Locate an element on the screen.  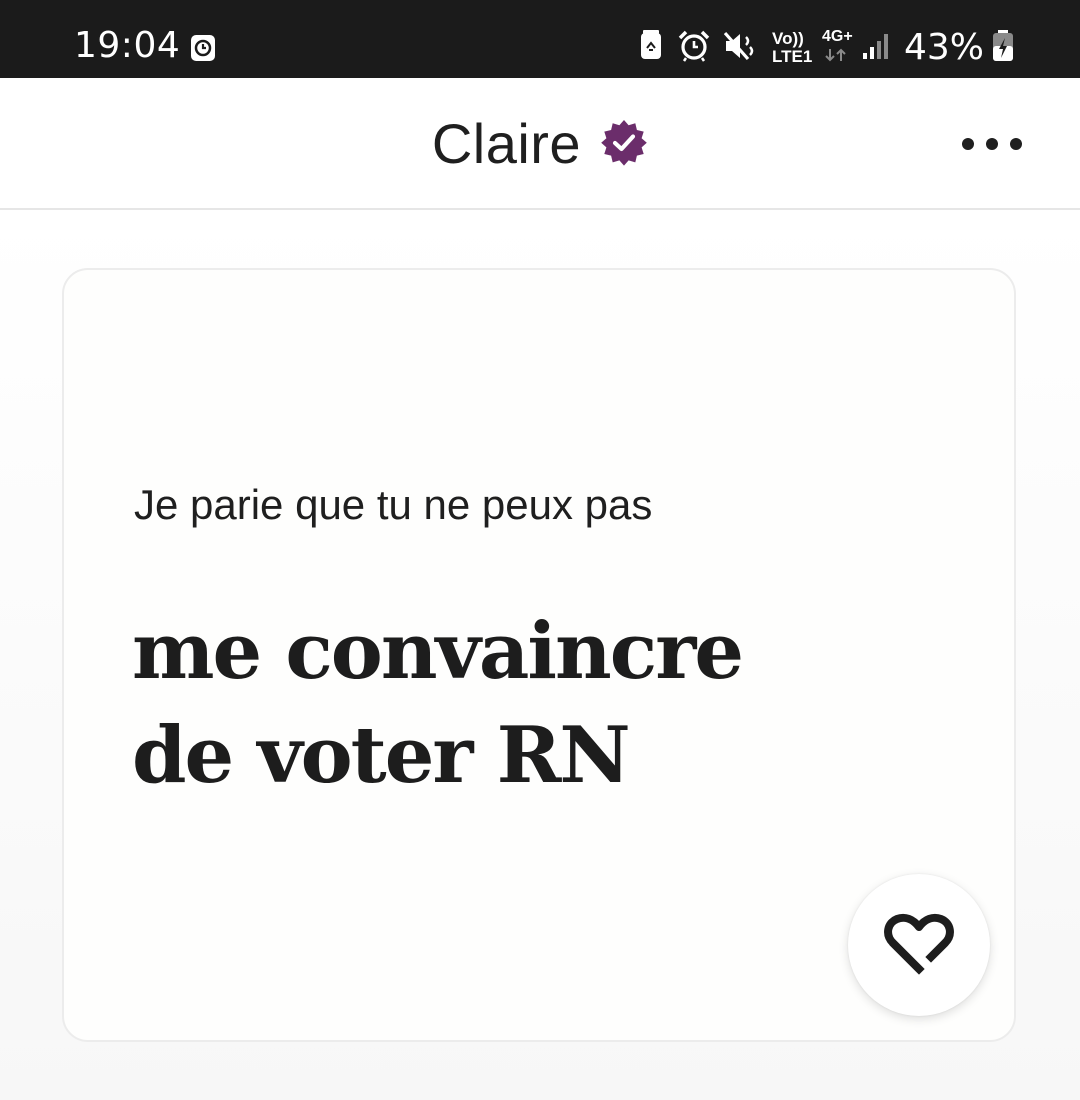
network-label: 4G+ is located at coordinates (837, 36).